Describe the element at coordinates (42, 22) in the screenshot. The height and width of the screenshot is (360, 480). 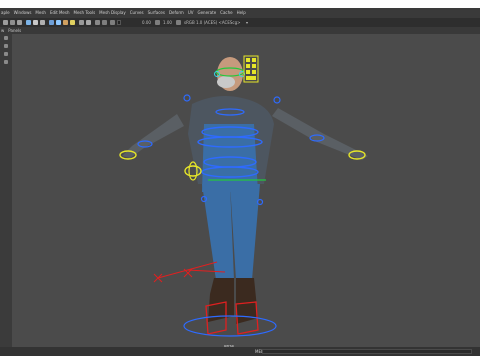
I see `resolution-gate-icon` at that location.